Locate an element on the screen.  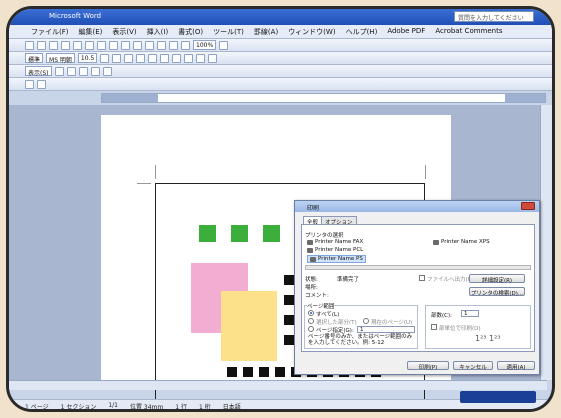
menu-view: 表示(V) is located at coordinates (124, 32).